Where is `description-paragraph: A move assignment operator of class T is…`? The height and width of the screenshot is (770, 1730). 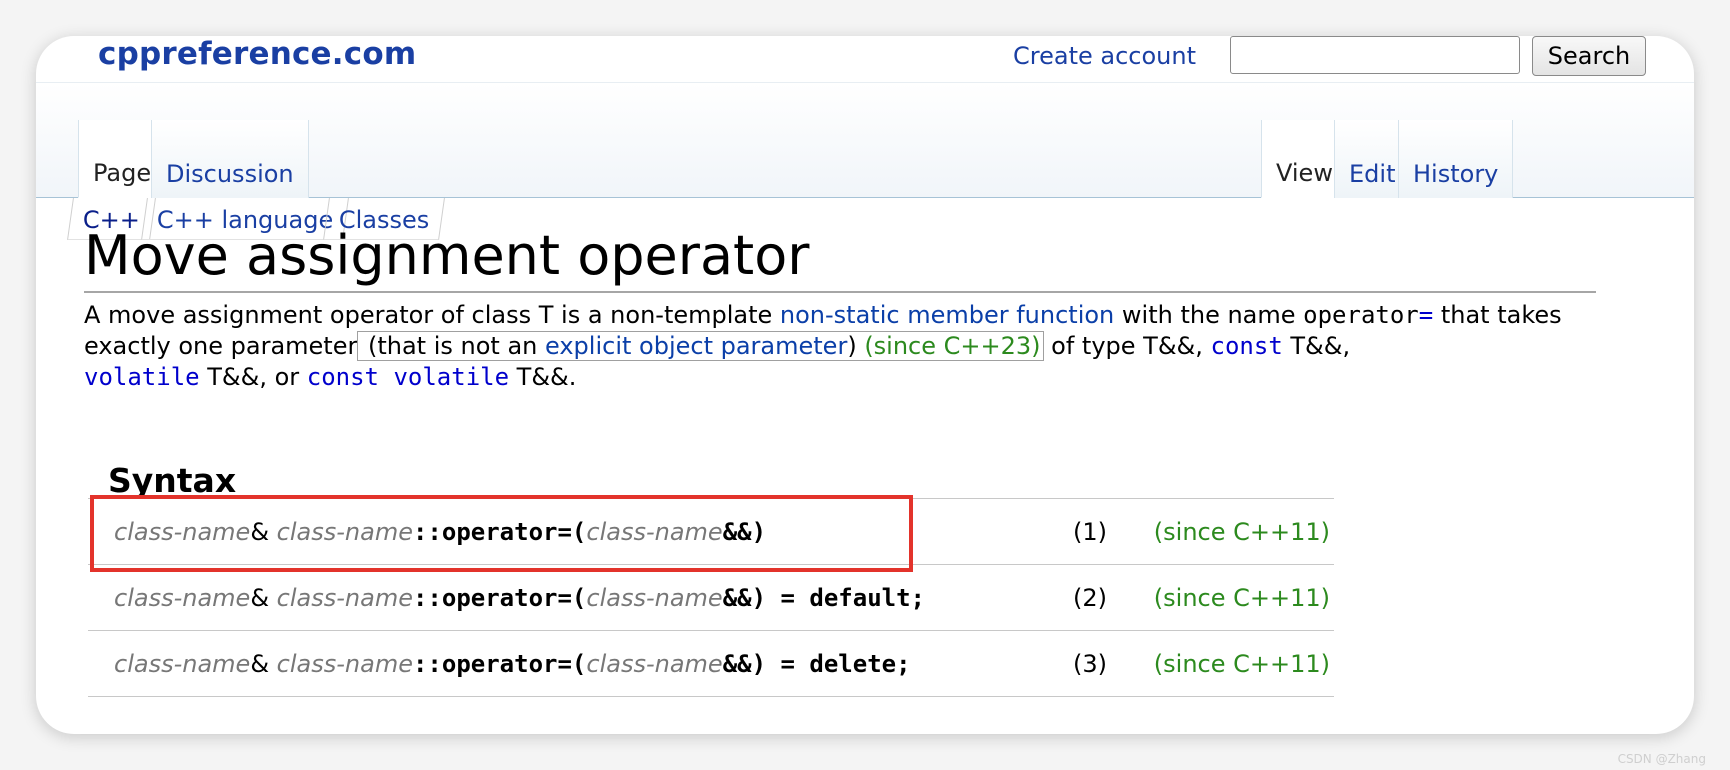
description-paragraph: A move assignment operator of class T is… is located at coordinates (823, 346).